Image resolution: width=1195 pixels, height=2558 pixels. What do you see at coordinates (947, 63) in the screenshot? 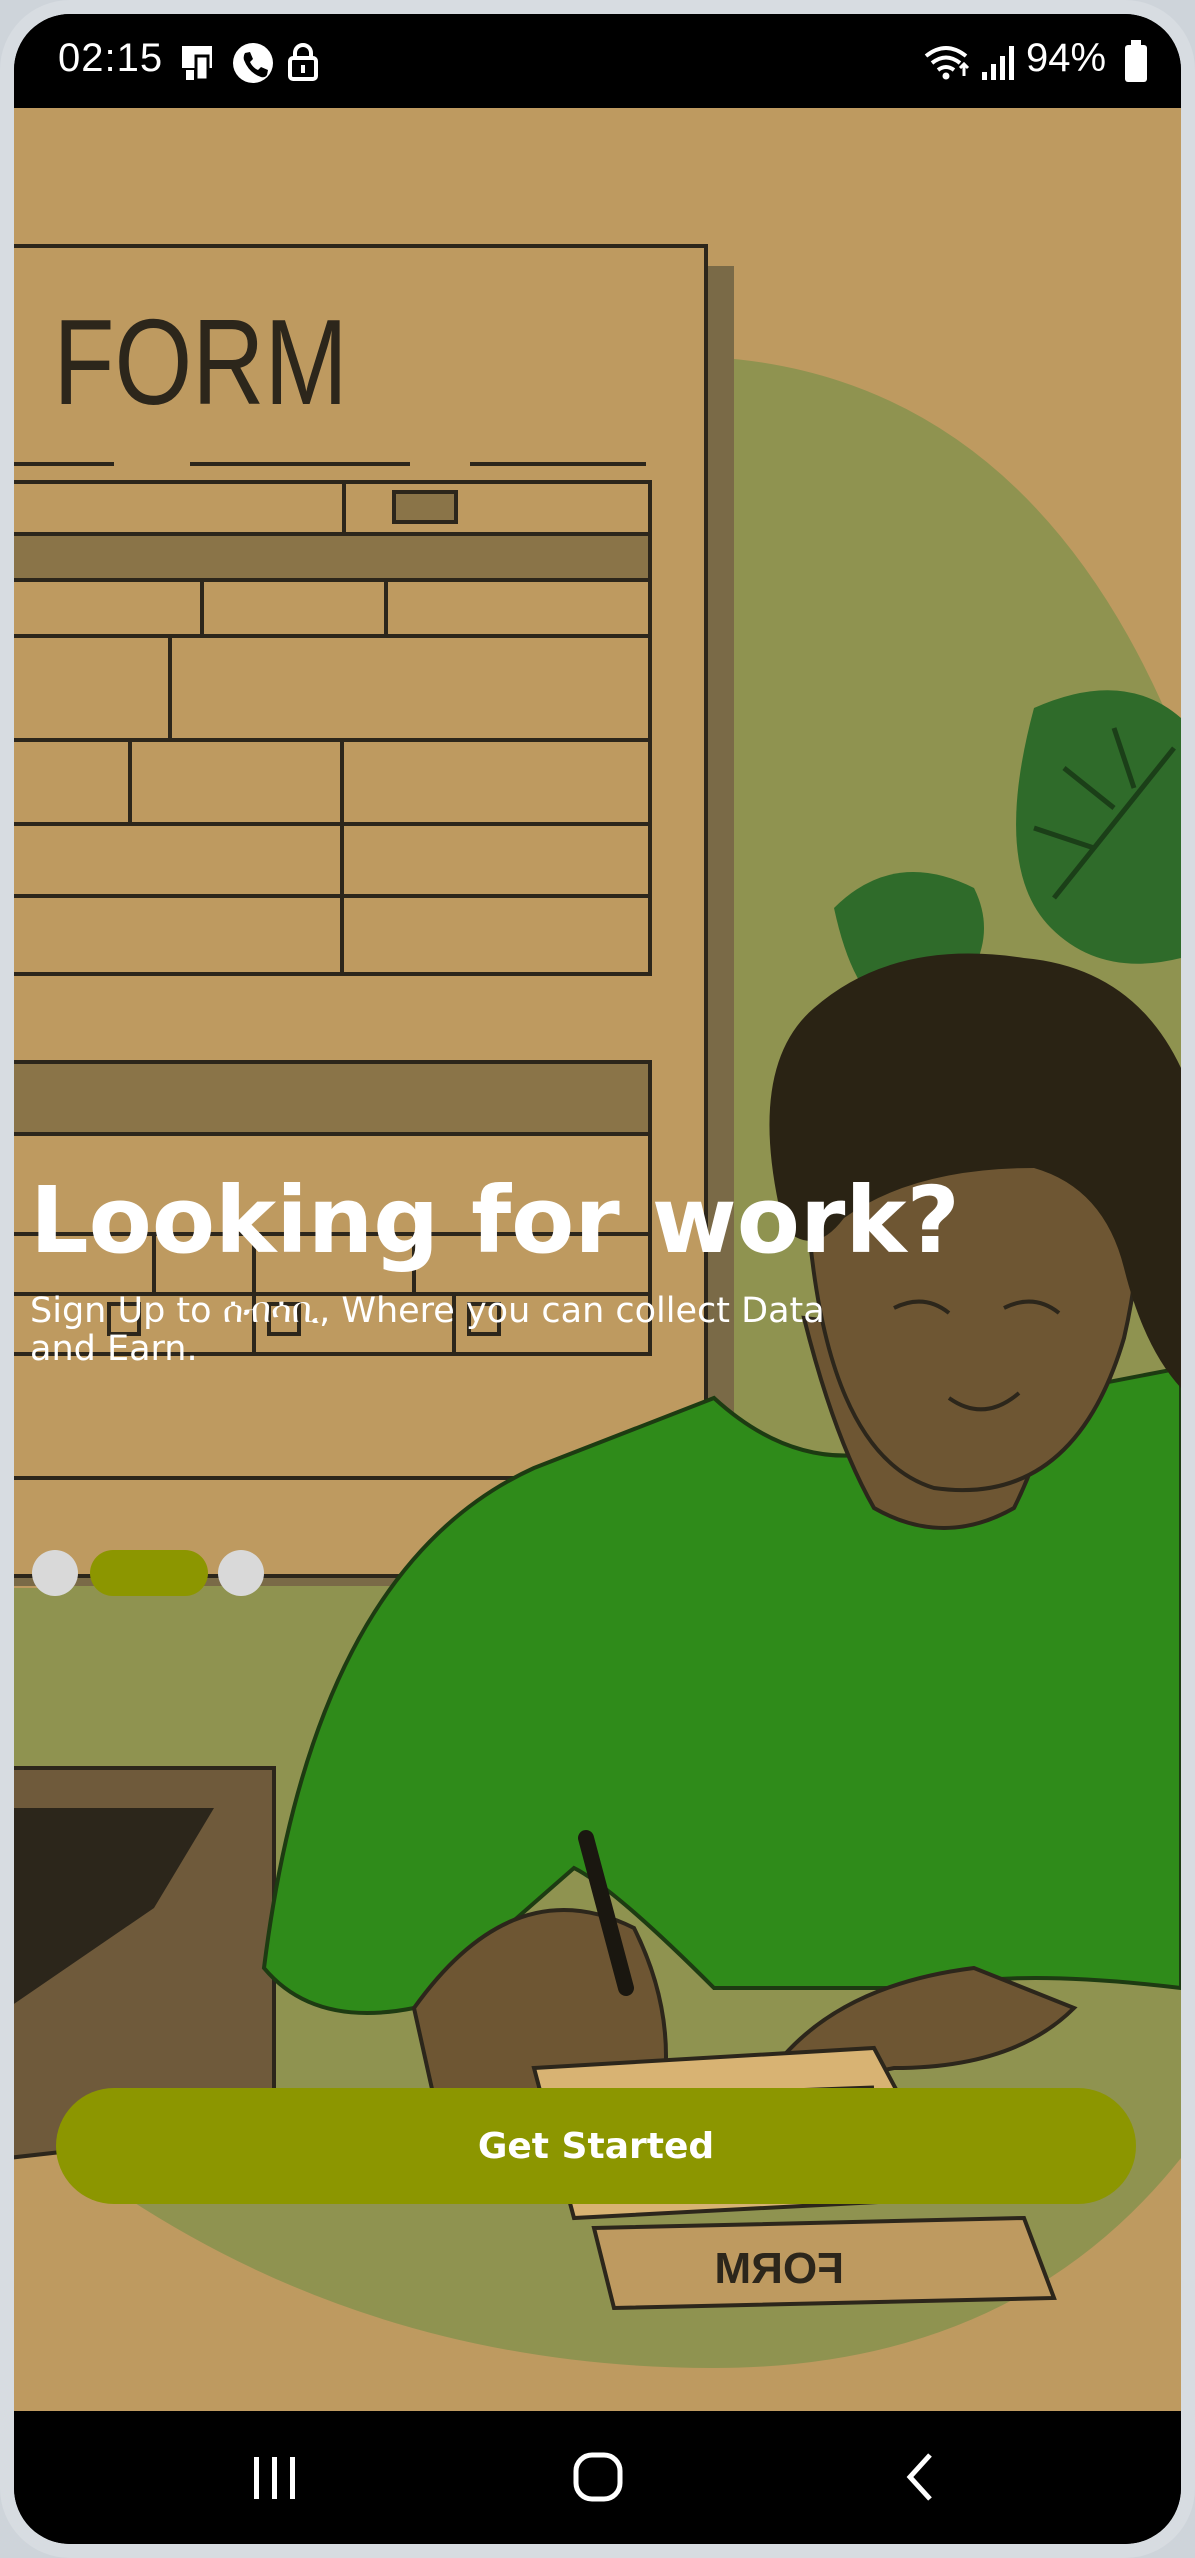
I see `wifi-icon` at bounding box center [947, 63].